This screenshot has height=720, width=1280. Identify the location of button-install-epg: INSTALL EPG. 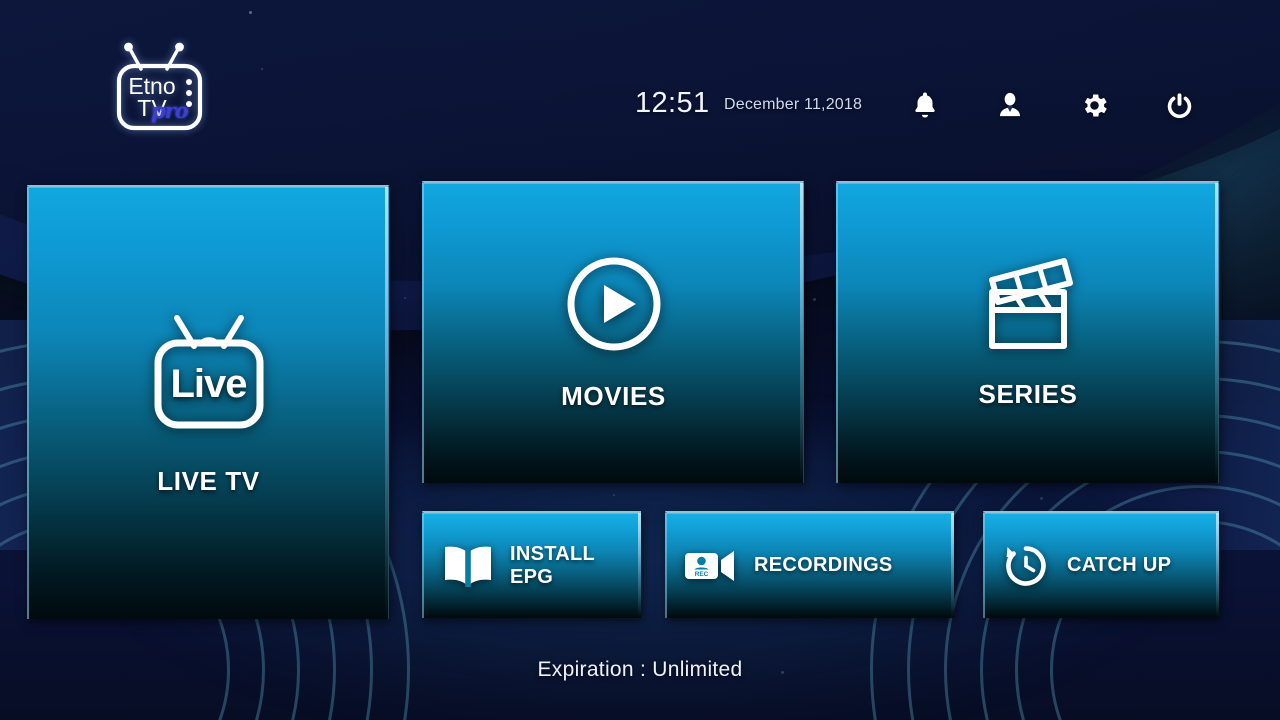
(531, 564).